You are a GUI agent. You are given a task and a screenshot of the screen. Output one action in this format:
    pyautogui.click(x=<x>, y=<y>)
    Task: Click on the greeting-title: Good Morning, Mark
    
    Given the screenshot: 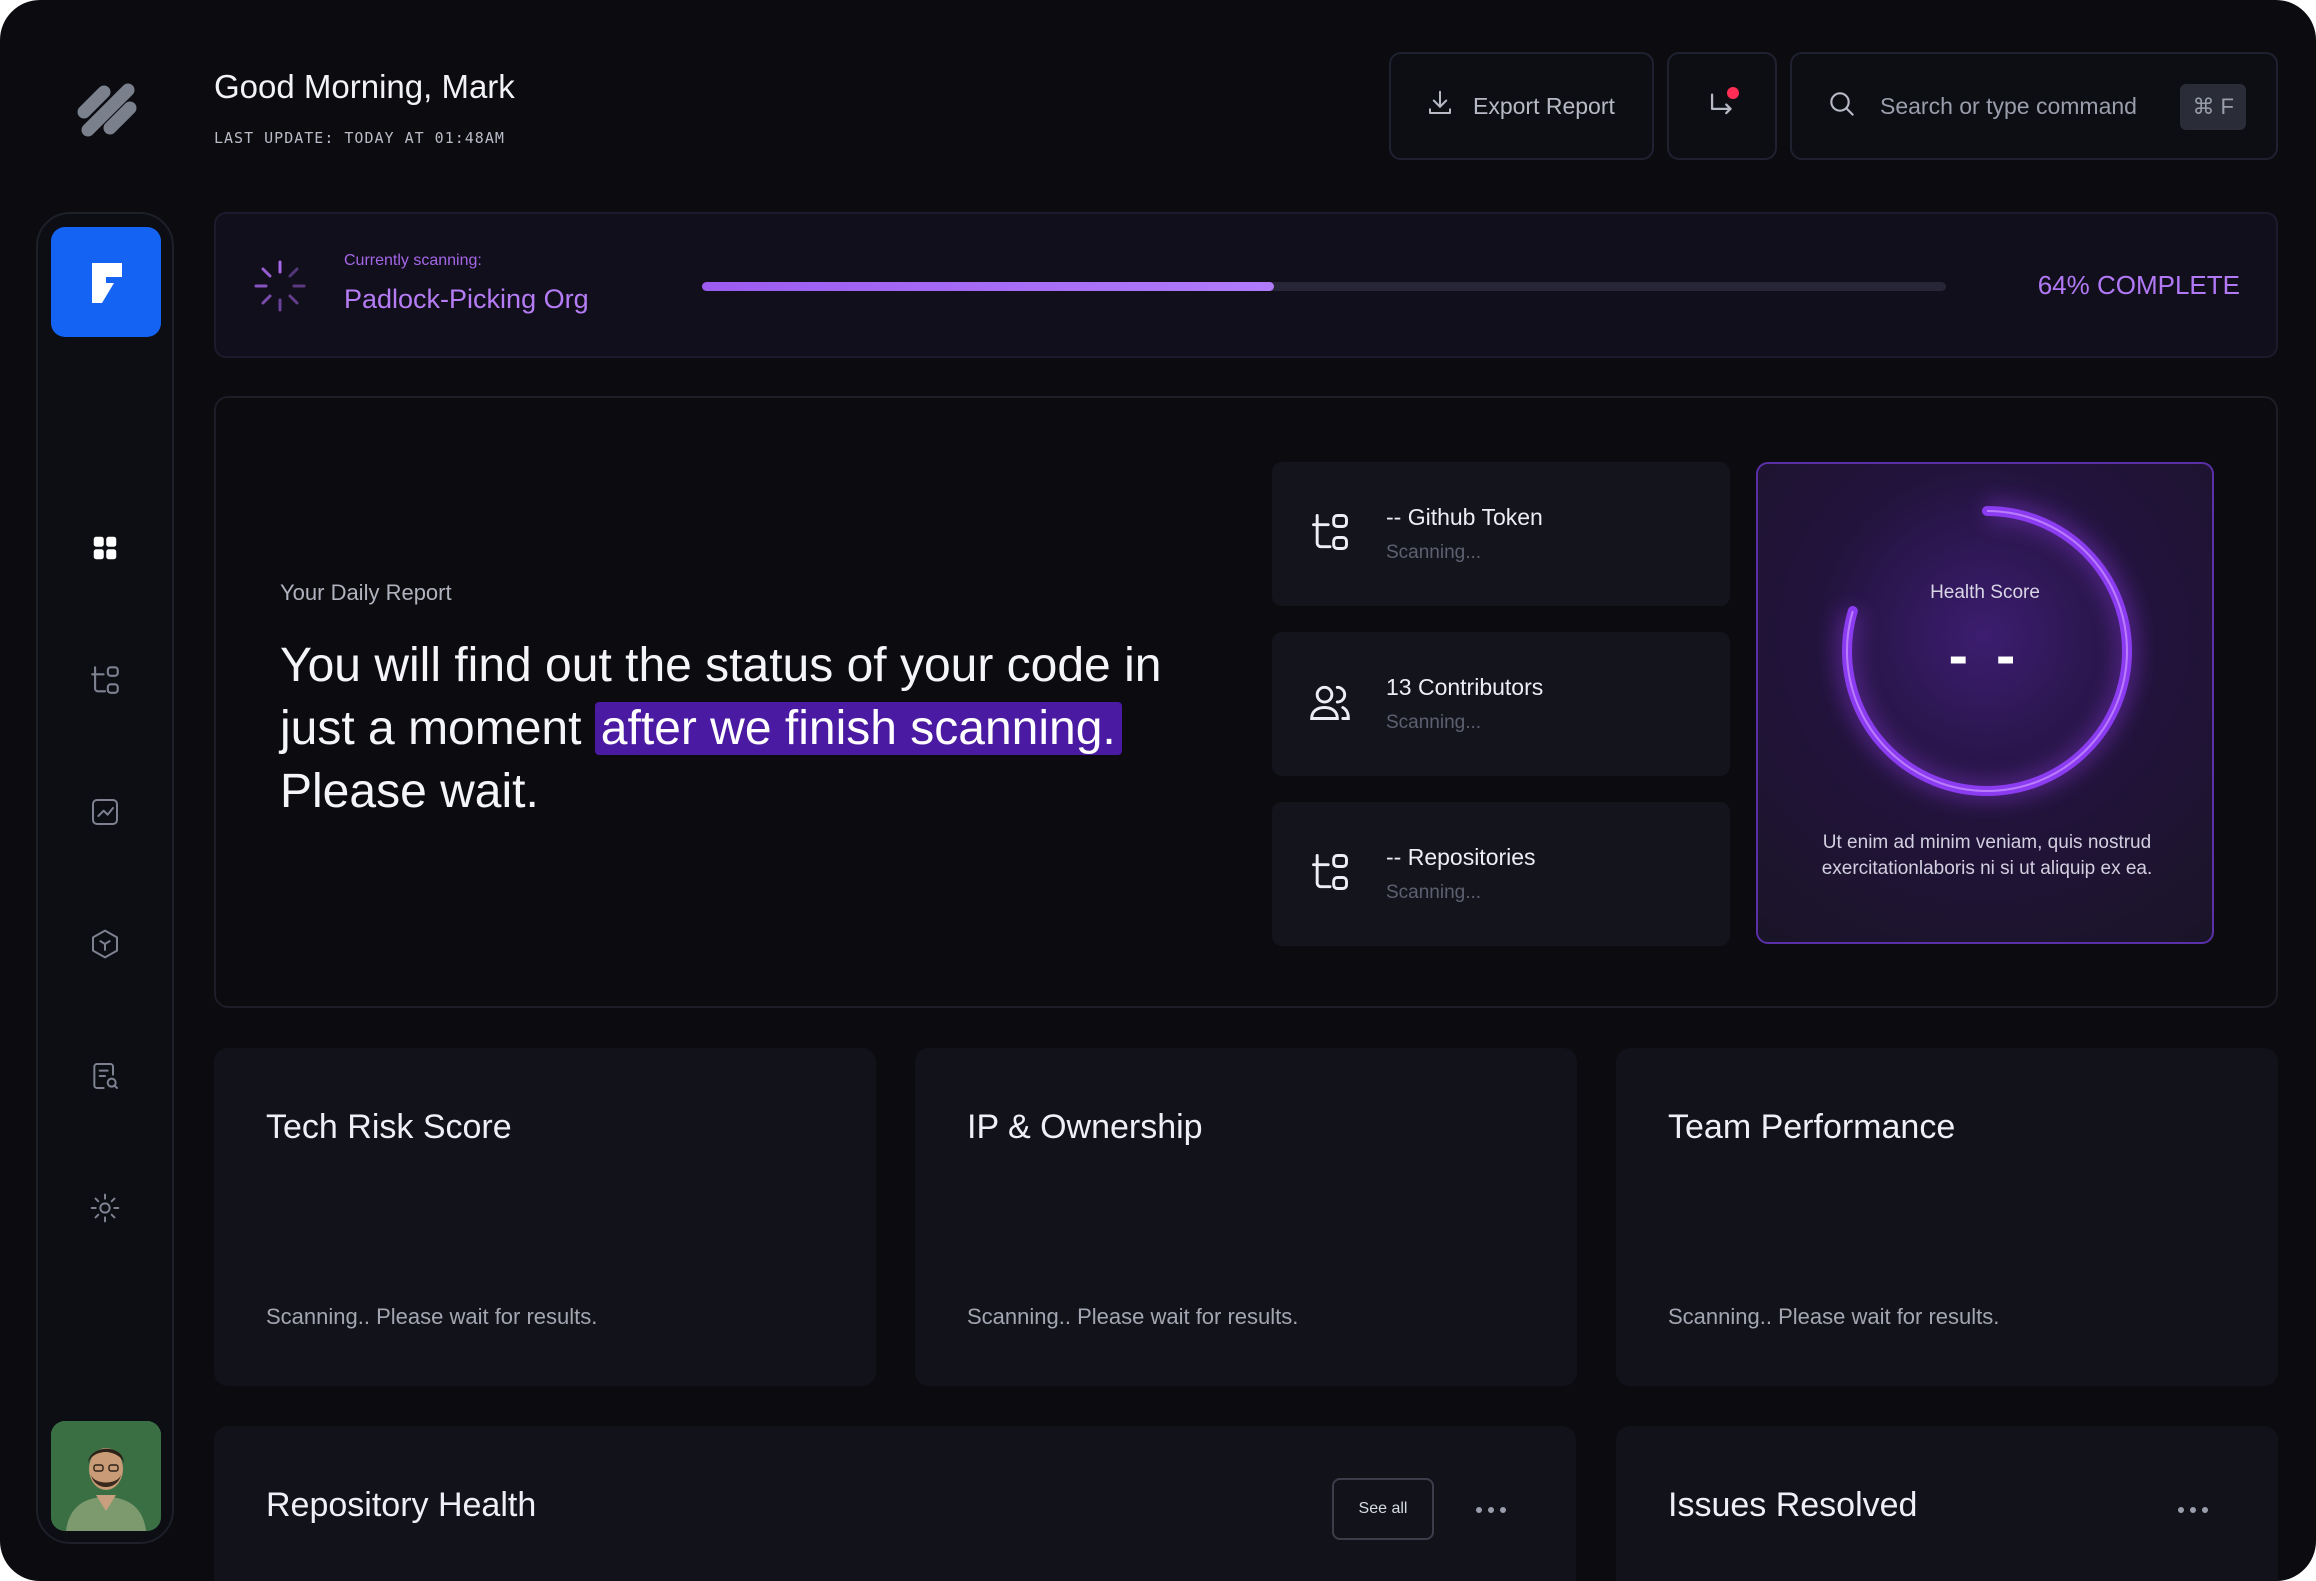 What is the action you would take?
    pyautogui.click(x=364, y=86)
    